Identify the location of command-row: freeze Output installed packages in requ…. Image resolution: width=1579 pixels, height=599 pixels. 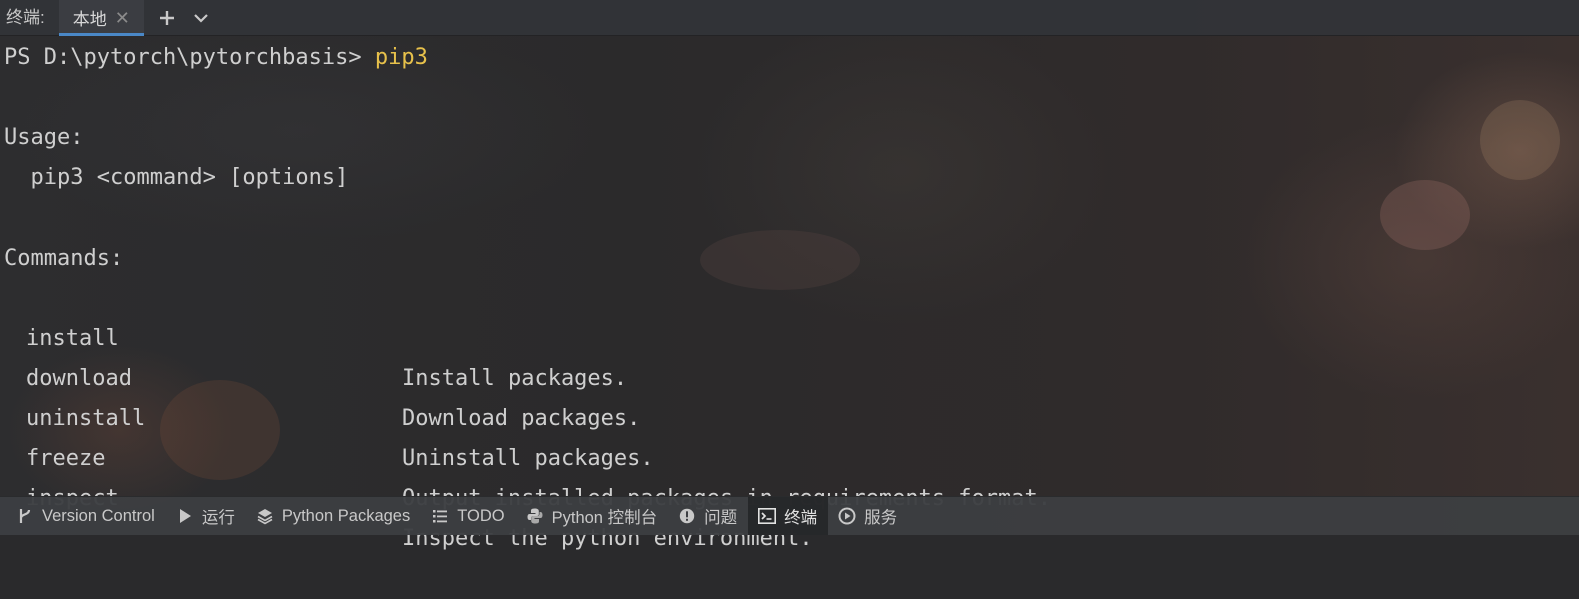
(600, 455).